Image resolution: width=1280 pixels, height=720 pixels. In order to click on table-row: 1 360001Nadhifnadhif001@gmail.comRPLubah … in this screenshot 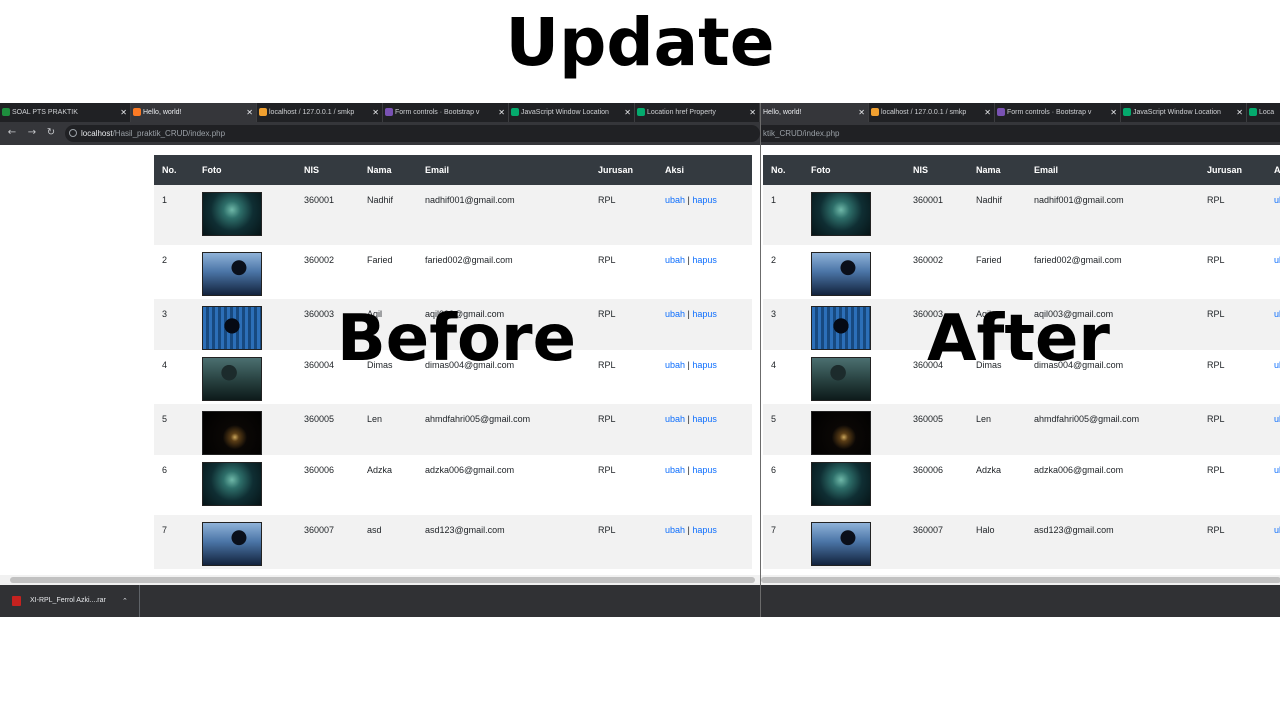, I will do `click(1021, 215)`.